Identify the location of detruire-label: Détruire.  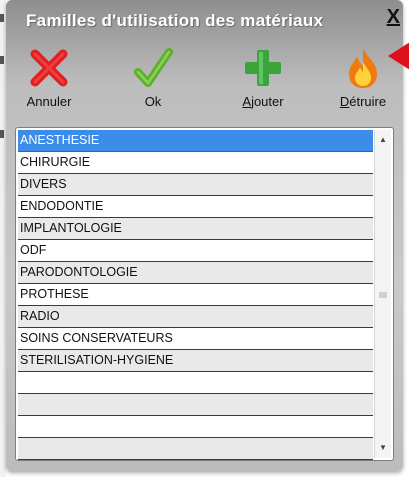
(363, 101).